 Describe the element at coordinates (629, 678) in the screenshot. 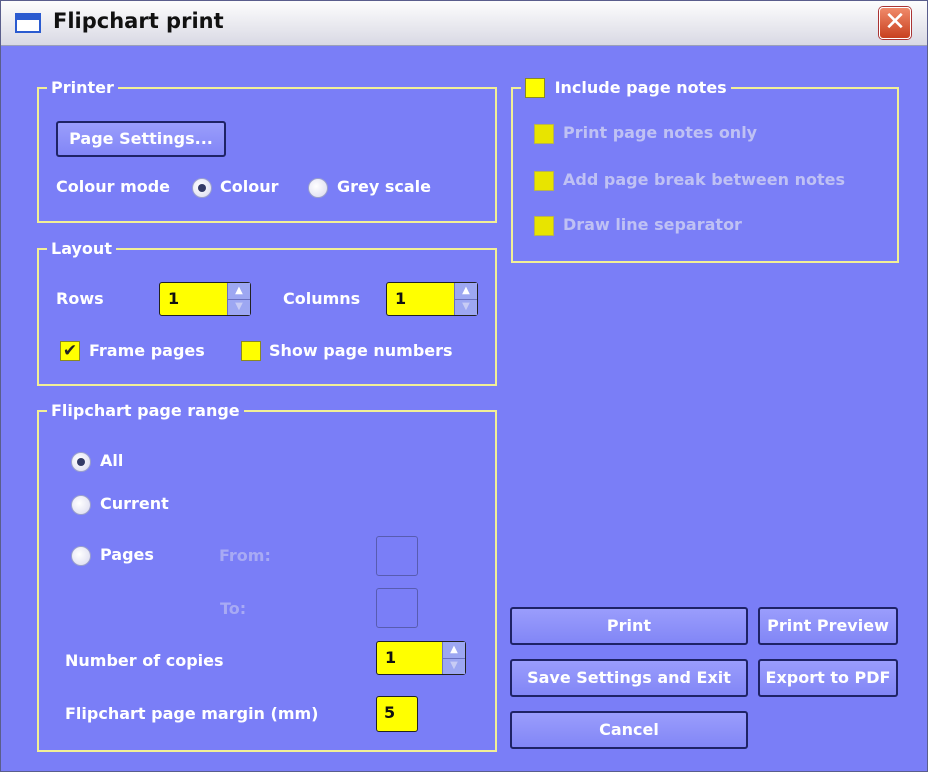

I see `save-settings-exit-button: Save Settings and Exit` at that location.